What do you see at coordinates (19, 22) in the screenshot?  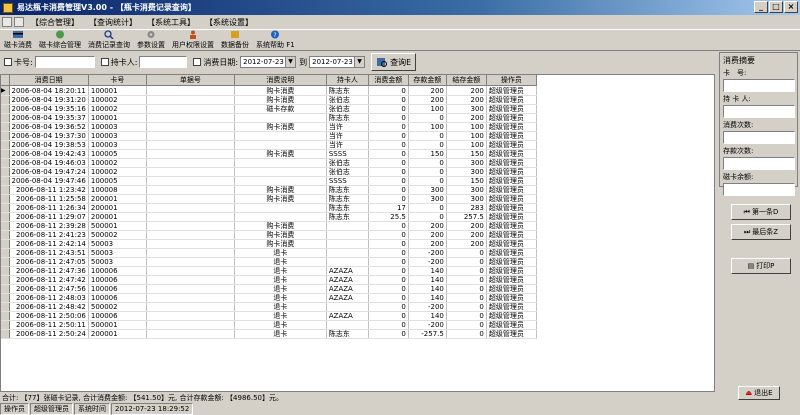 I see `window-menu-icon` at bounding box center [19, 22].